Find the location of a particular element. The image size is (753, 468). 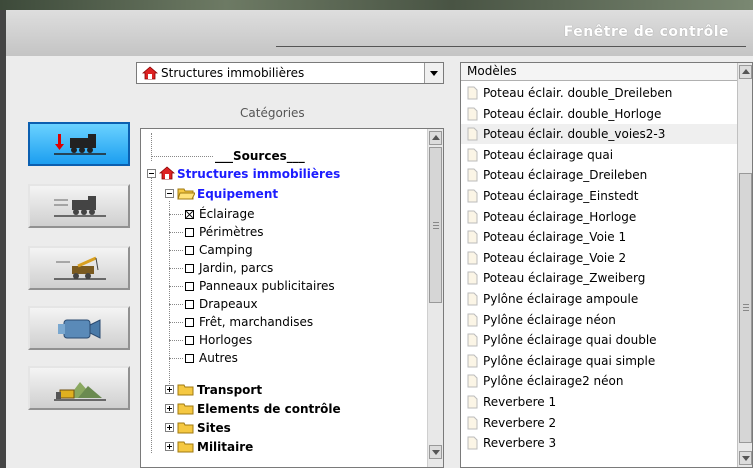

model-item: Reverbere 1 is located at coordinates (599, 402).